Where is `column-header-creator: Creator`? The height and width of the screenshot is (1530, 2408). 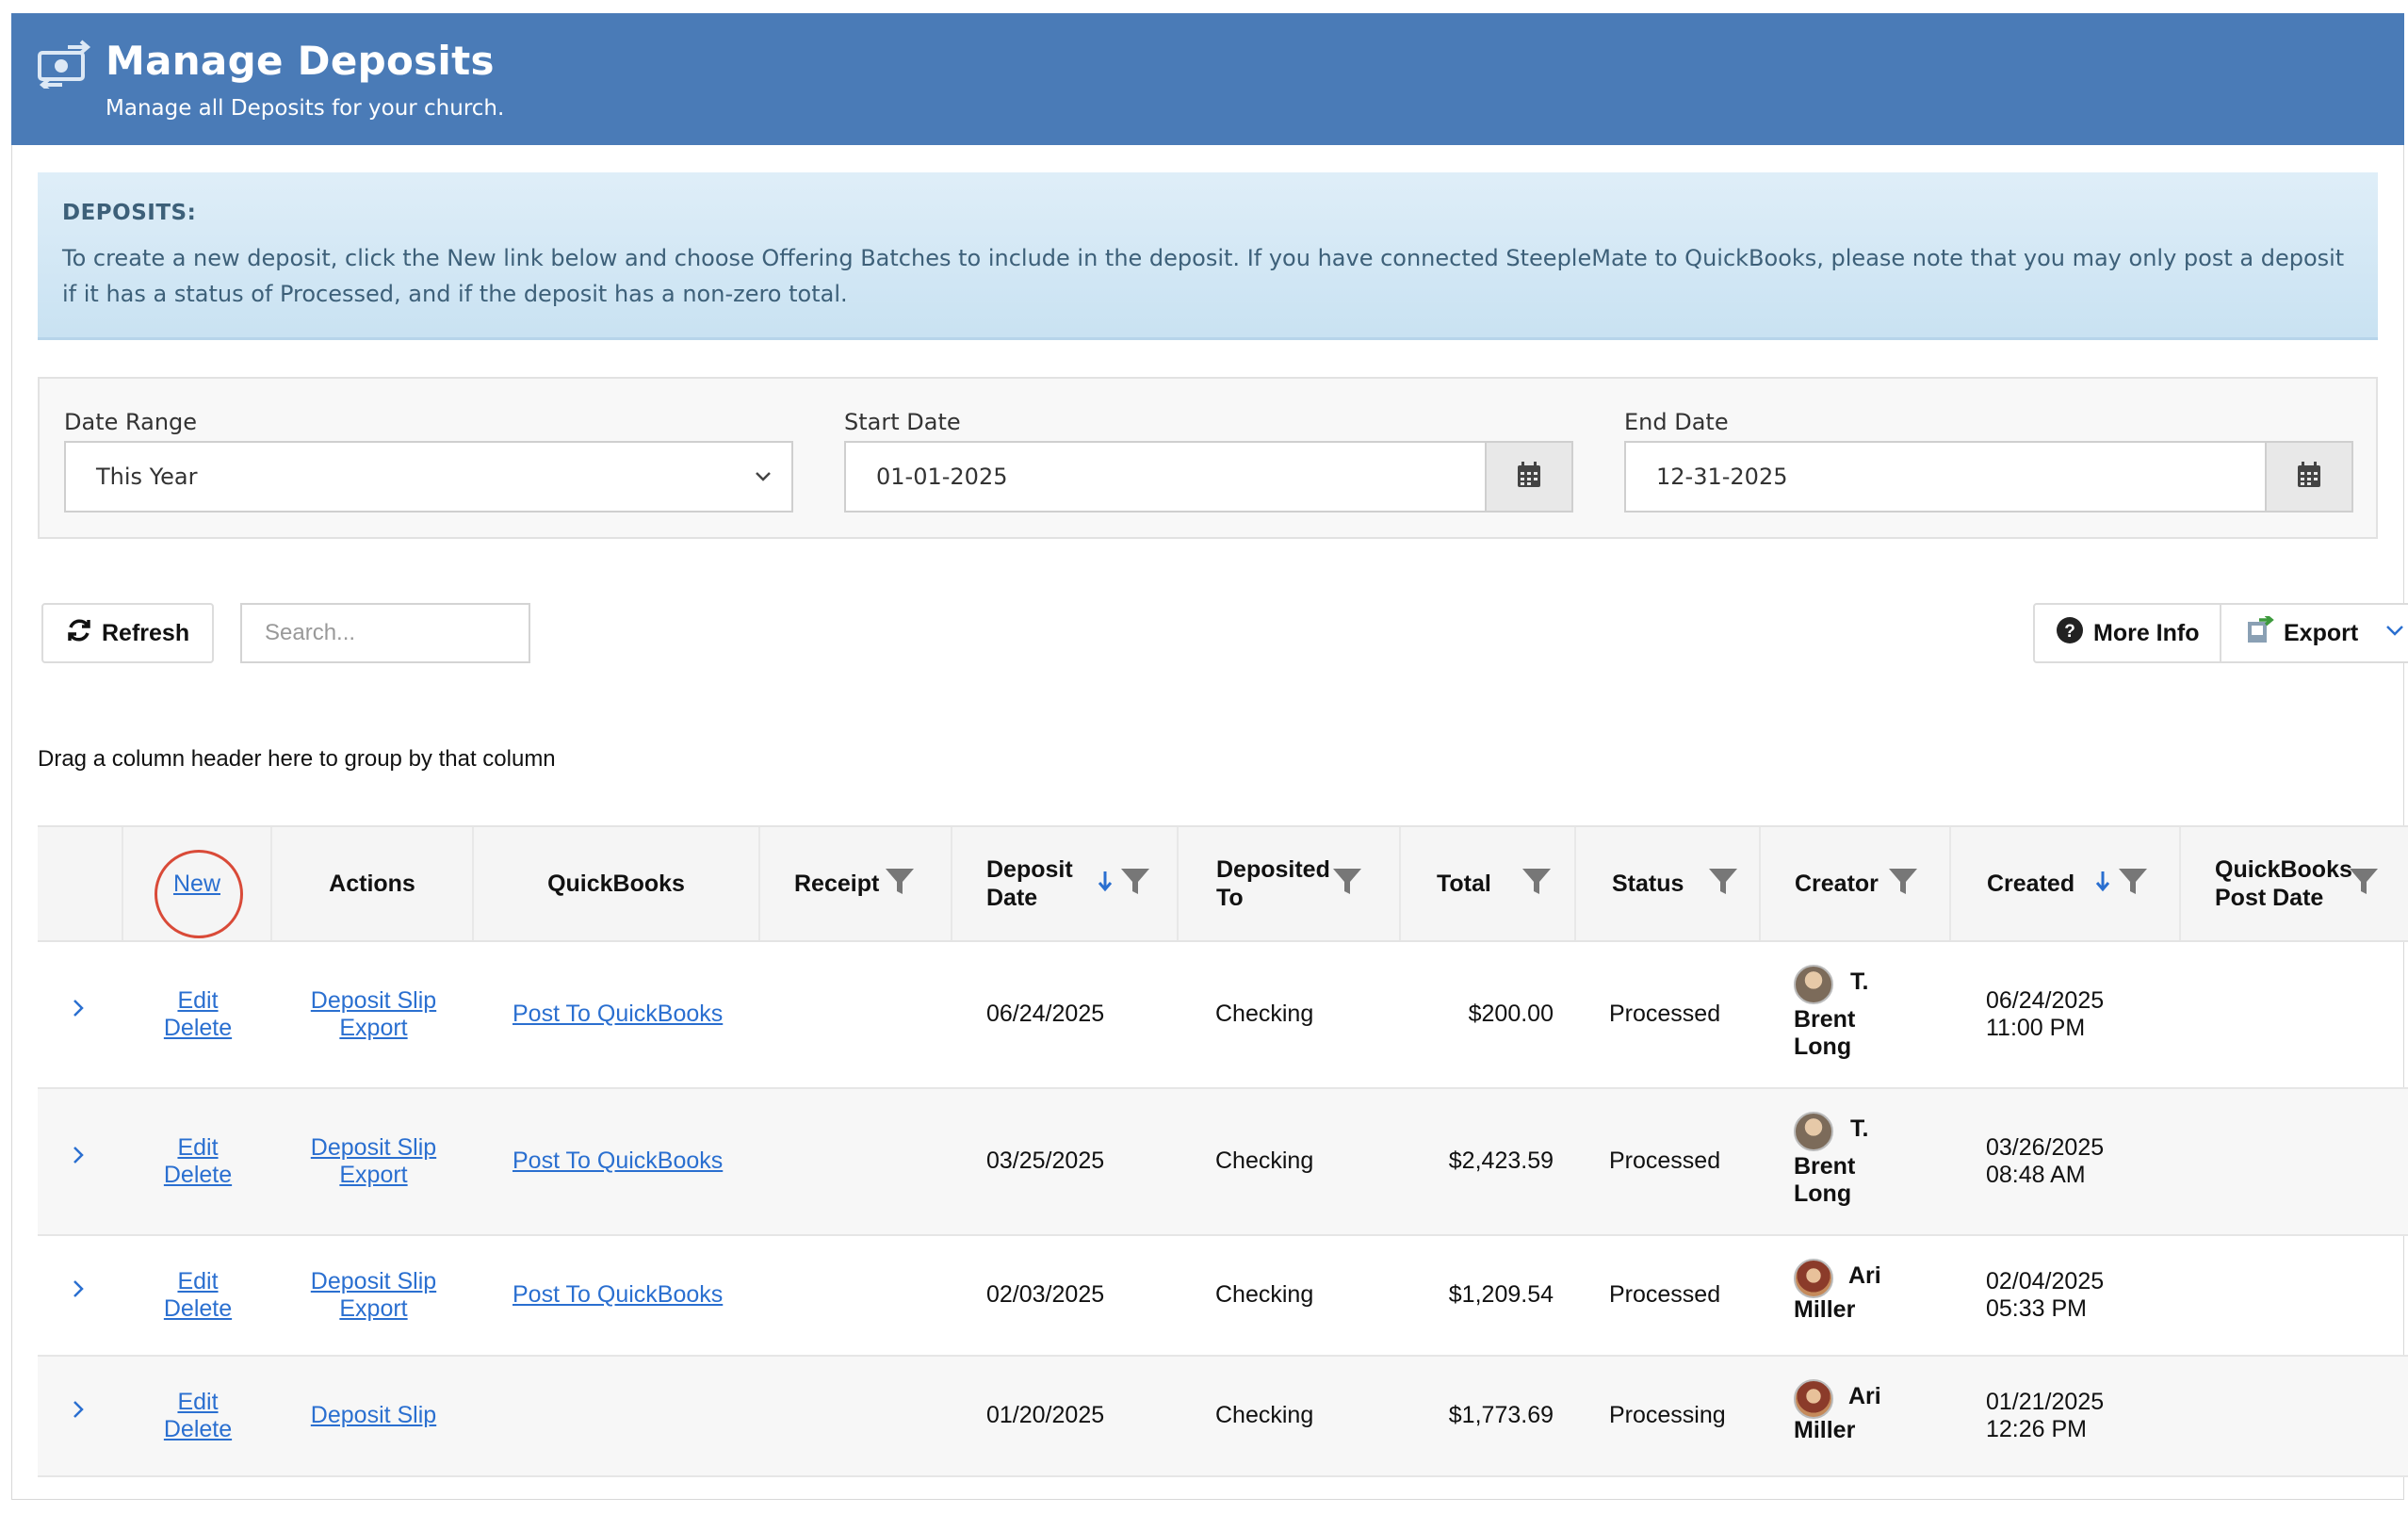
column-header-creator: Creator is located at coordinates (1856, 883).